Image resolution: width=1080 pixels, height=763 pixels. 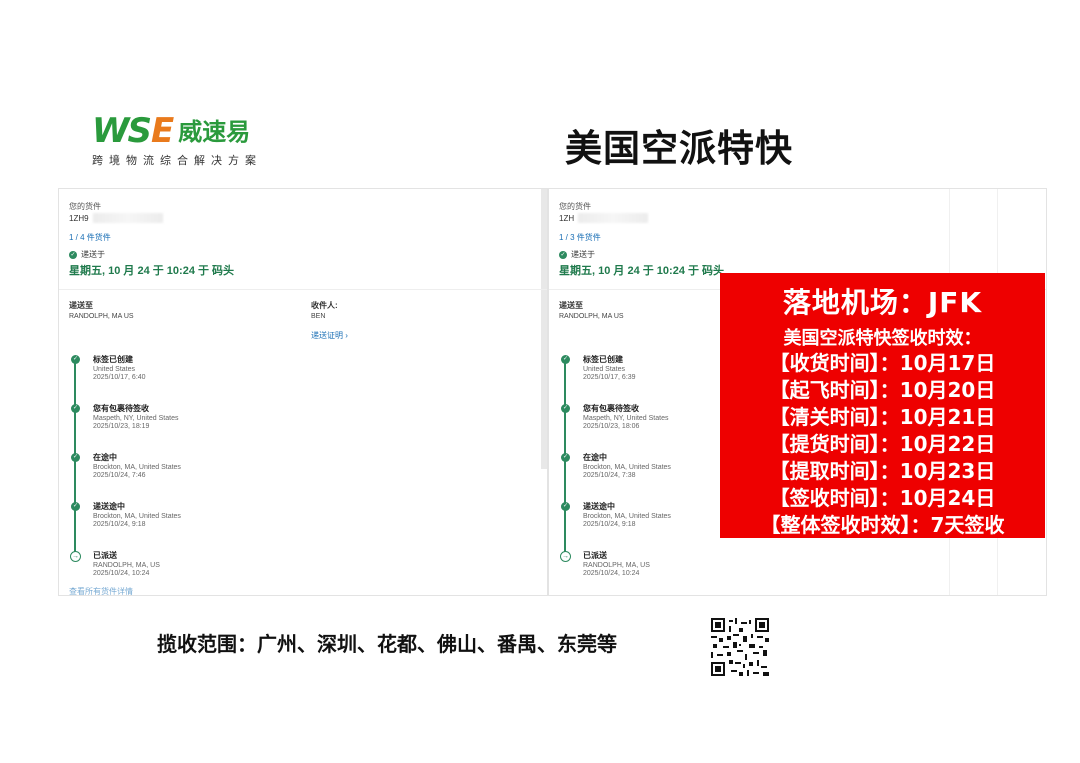 What do you see at coordinates (122, 131) in the screenshot?
I see `logo-latin-w: WS` at bounding box center [122, 131].